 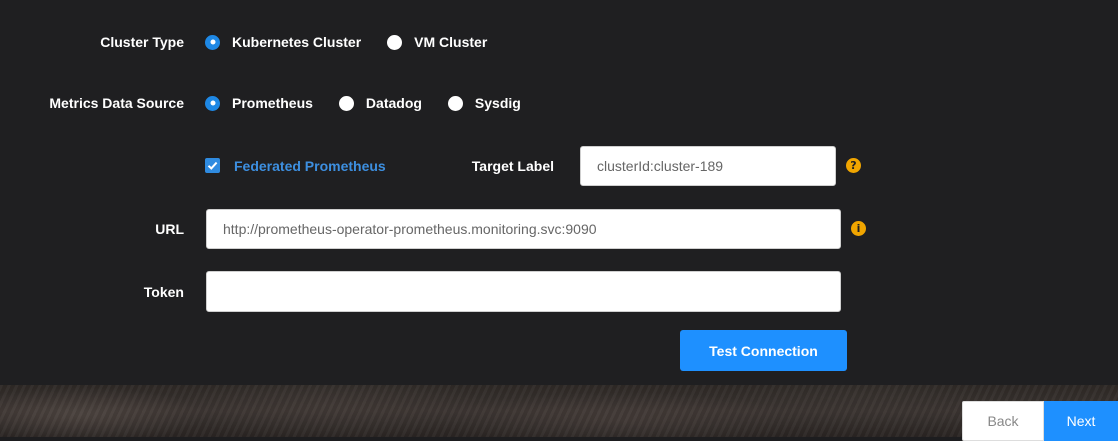 I want to click on metrics-source-radio-group: Prometheus Datadog Sysdig, so click(x=376, y=103).